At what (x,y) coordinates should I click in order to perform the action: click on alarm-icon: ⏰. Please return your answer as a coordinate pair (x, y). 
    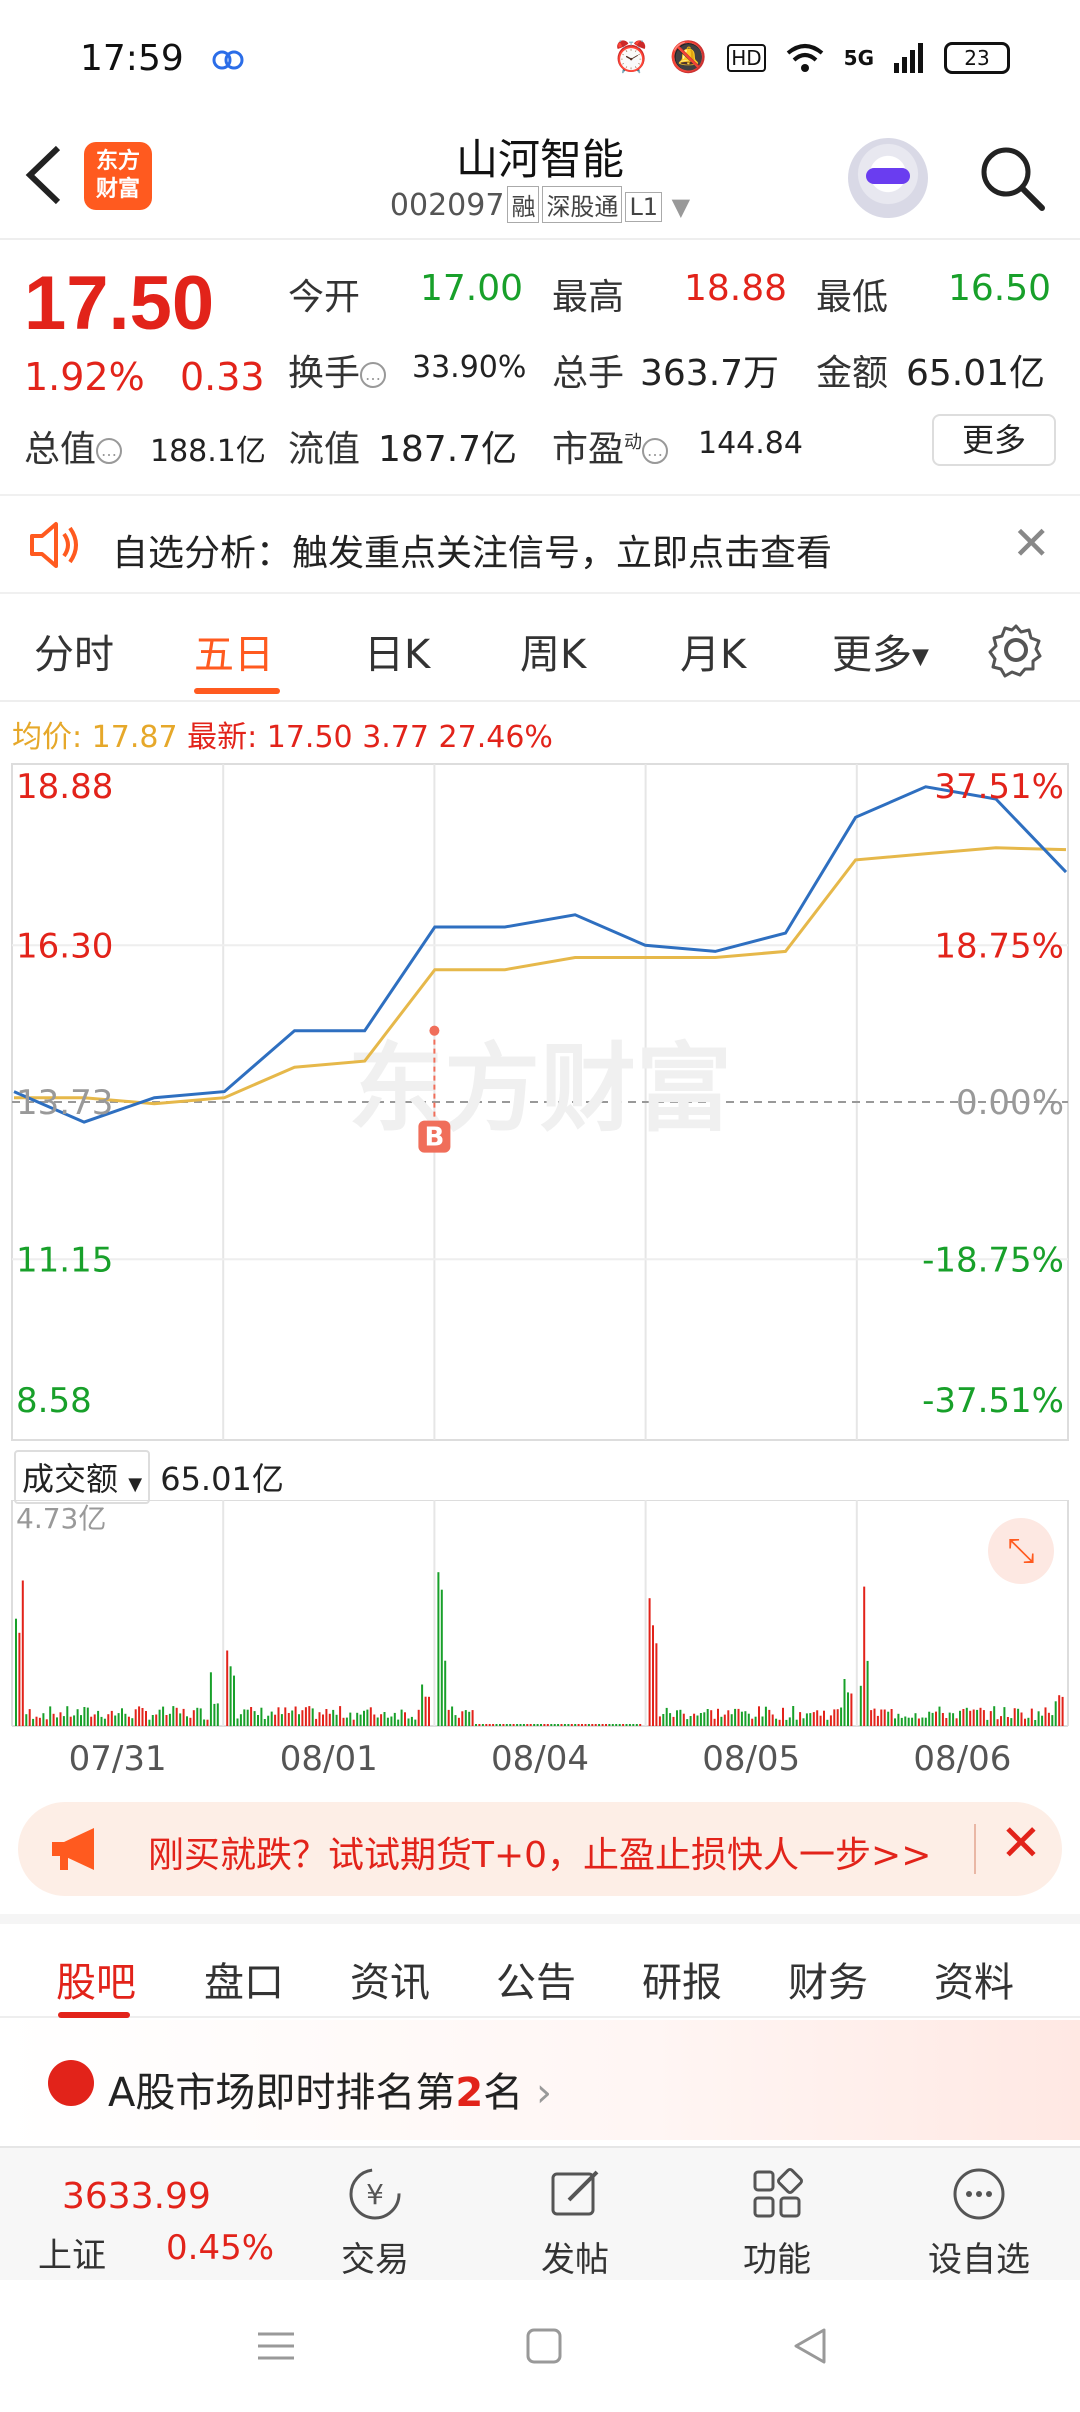
    Looking at the image, I should click on (631, 57).